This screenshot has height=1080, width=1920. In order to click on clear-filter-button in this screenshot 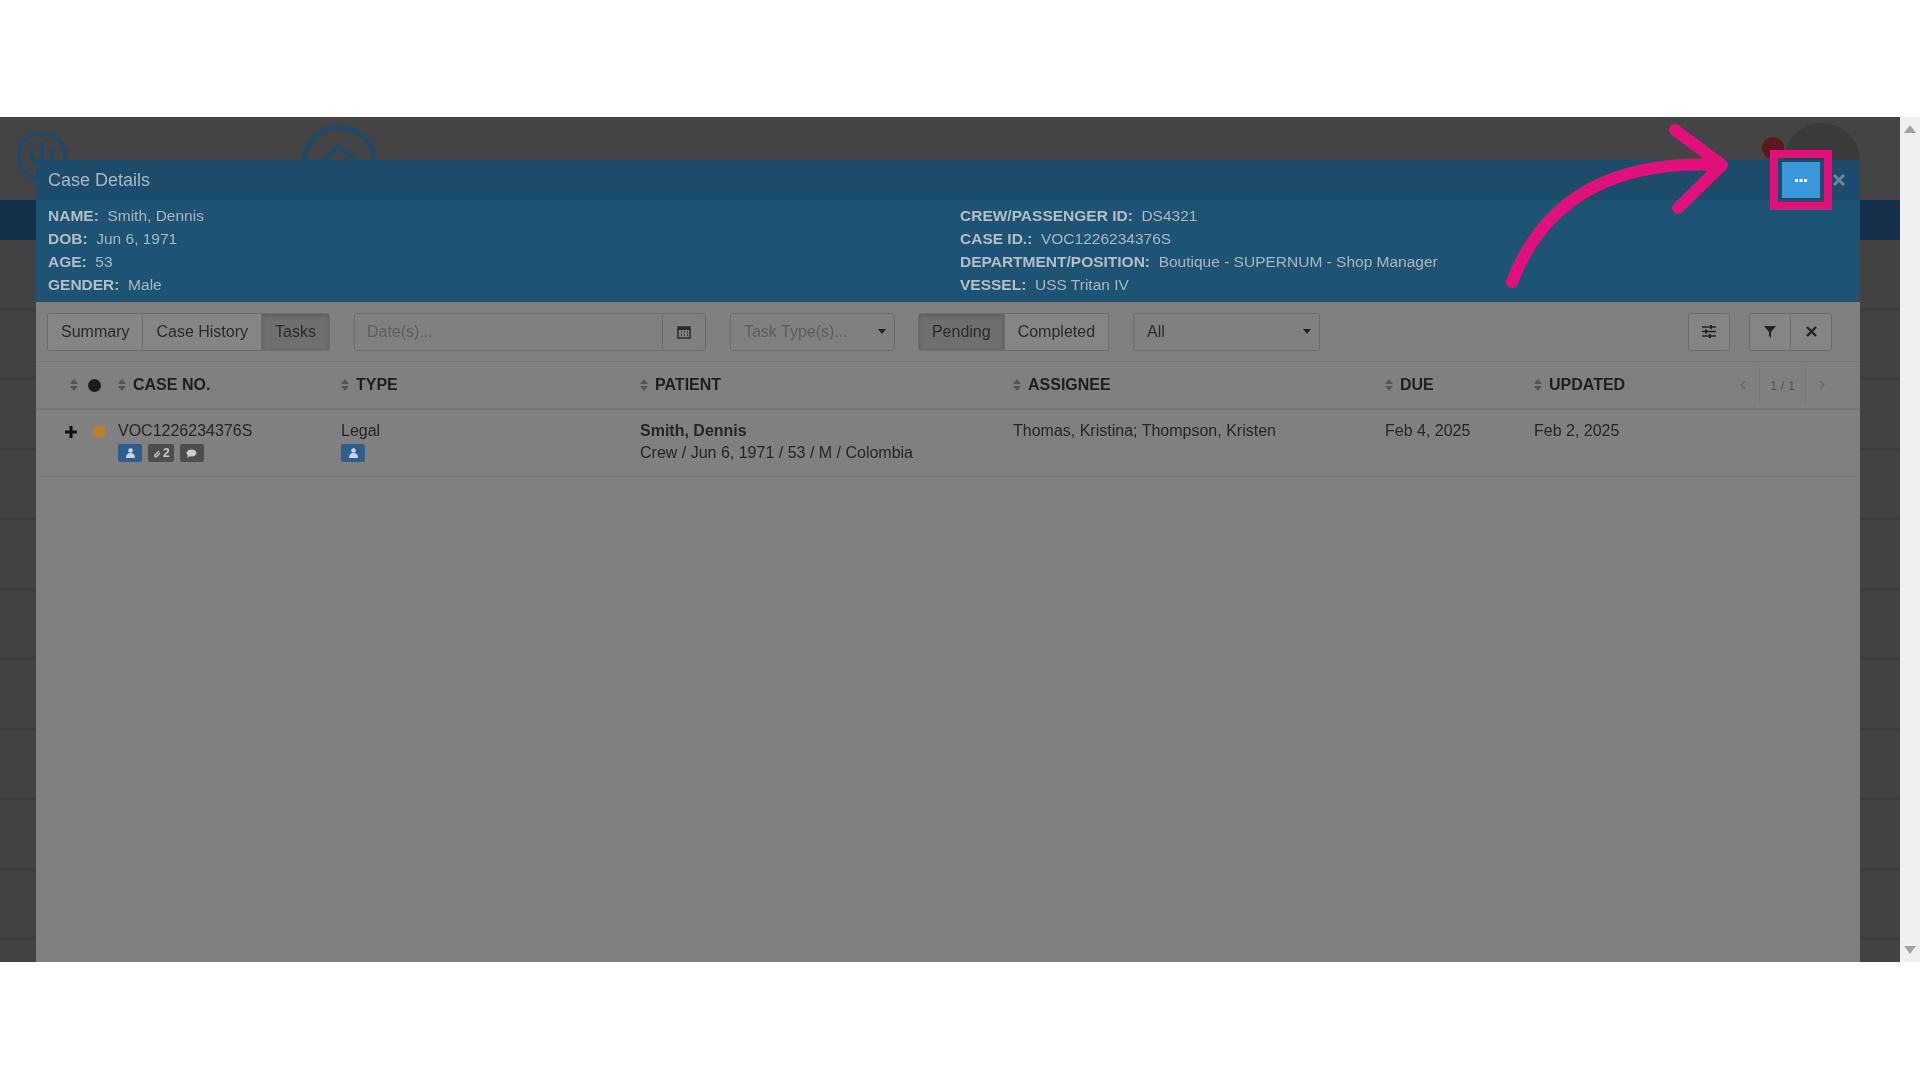, I will do `click(1811, 331)`.